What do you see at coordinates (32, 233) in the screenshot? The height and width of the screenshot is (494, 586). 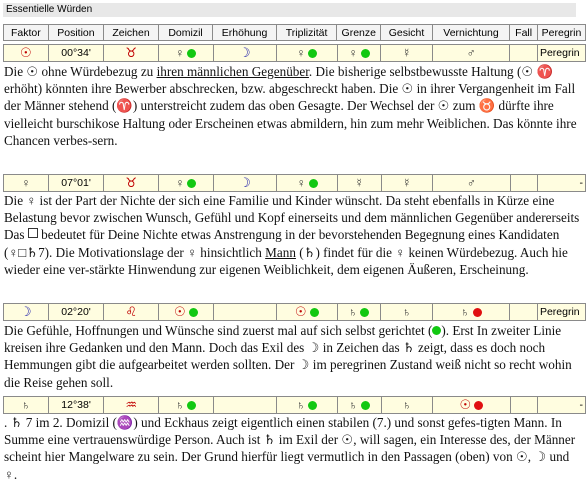 I see `square-aspect-icon` at bounding box center [32, 233].